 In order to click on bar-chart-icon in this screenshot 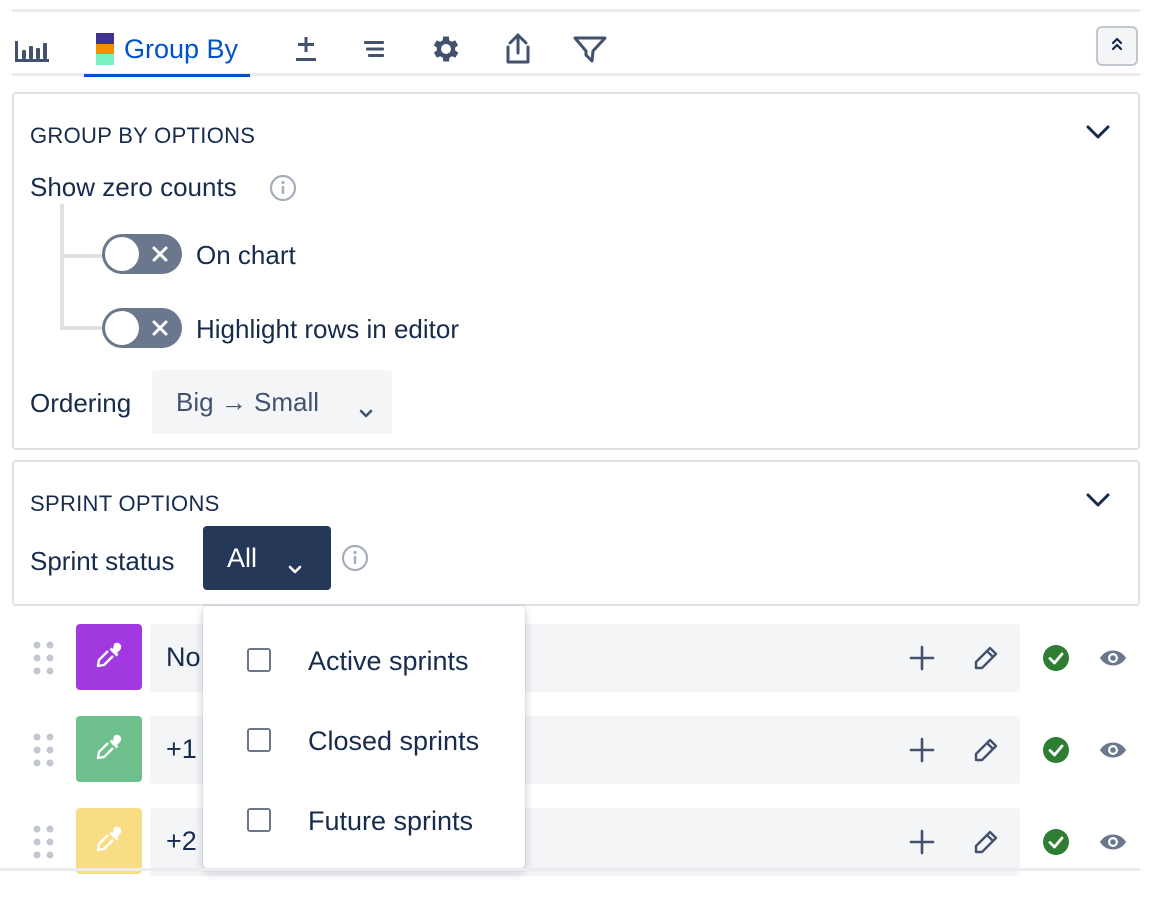, I will do `click(32, 49)`.